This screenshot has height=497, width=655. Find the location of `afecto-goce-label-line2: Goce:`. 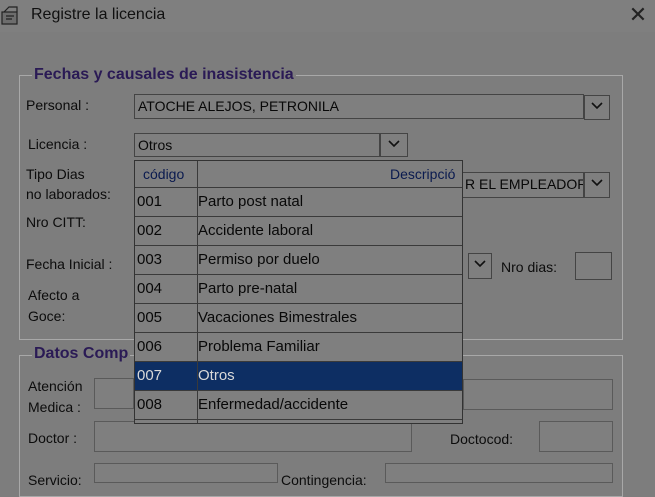

afecto-goce-label-line2: Goce: is located at coordinates (47, 316).